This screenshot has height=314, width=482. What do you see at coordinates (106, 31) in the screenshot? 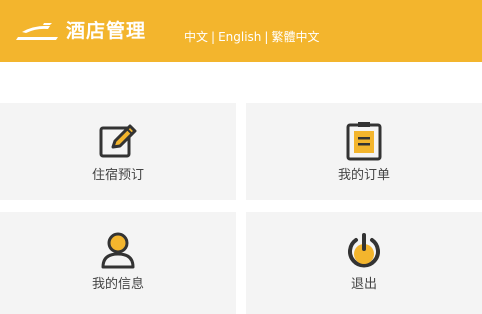
I see `app-title: 酒店管理` at bounding box center [106, 31].